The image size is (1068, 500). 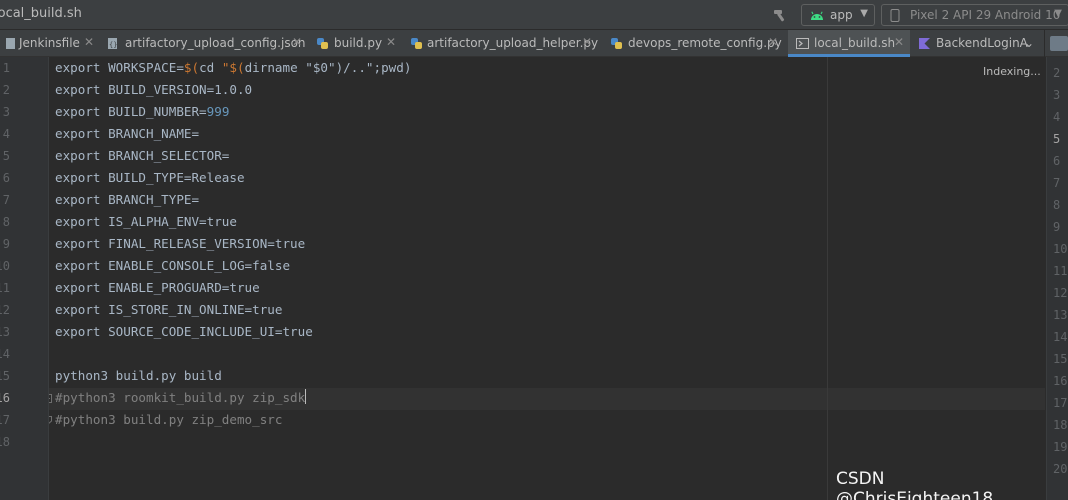 What do you see at coordinates (127, 134) in the screenshot?
I see `code-line-4: export BRANCH_NAME=` at bounding box center [127, 134].